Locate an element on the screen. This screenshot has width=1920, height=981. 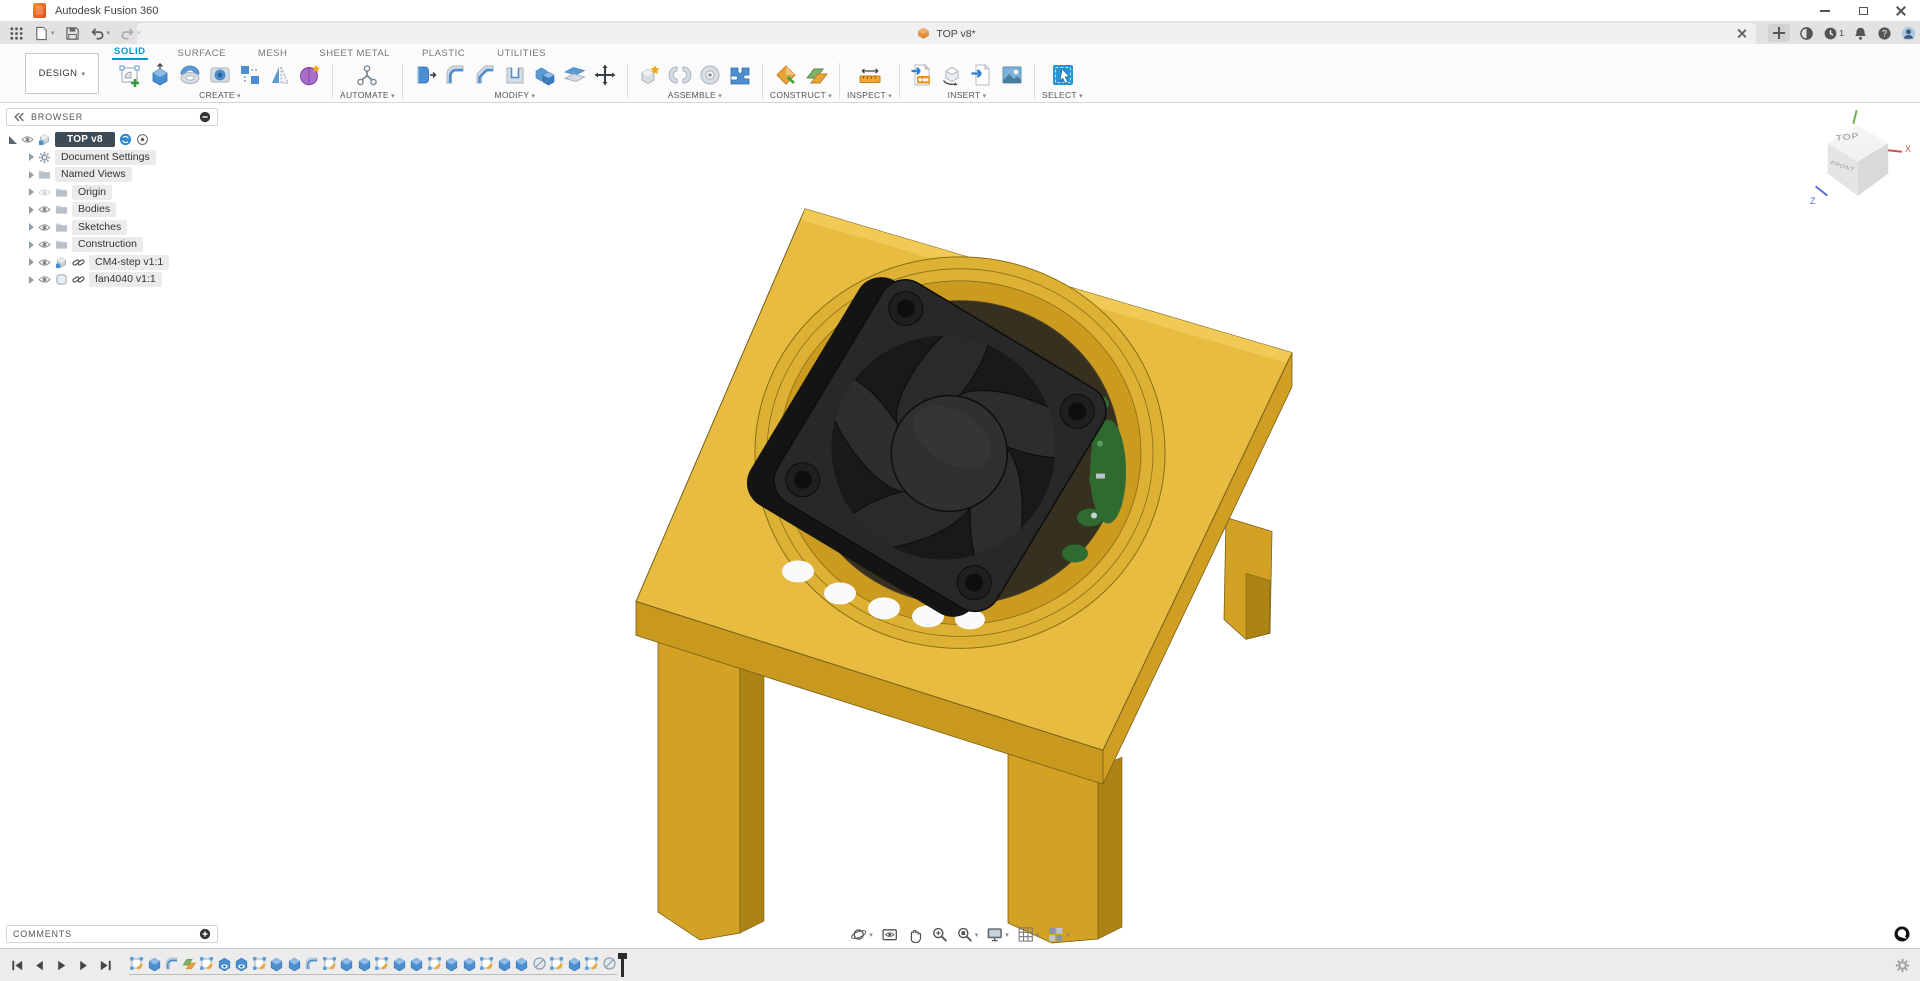
help-button: ? is located at coordinates (1884, 33).